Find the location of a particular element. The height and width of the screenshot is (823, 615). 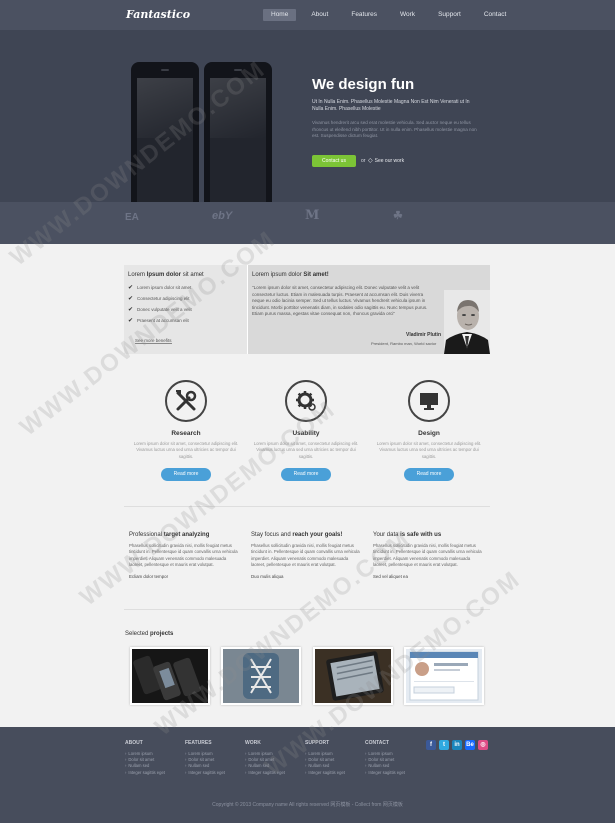

adidas-logo: ☘ is located at coordinates (398, 216).